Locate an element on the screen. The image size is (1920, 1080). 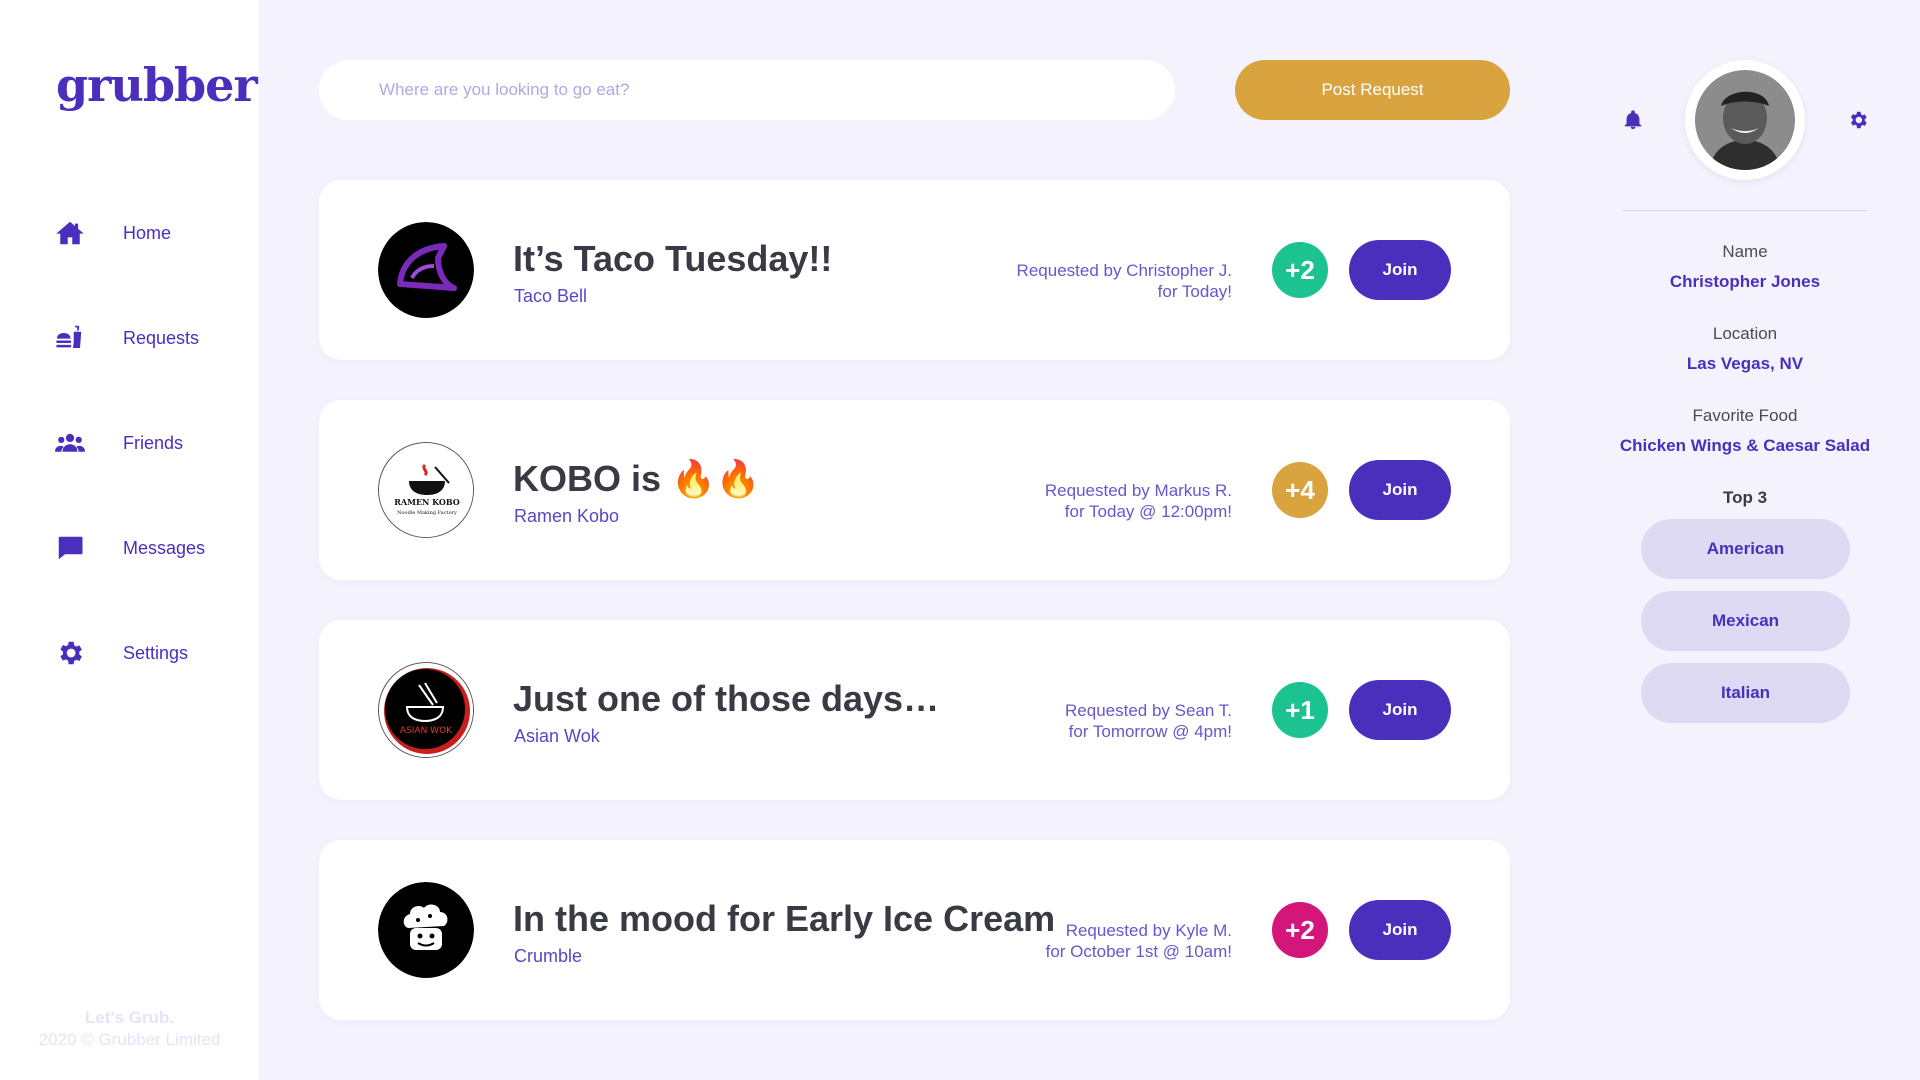
app-logo: grubber is located at coordinates (157, 85).